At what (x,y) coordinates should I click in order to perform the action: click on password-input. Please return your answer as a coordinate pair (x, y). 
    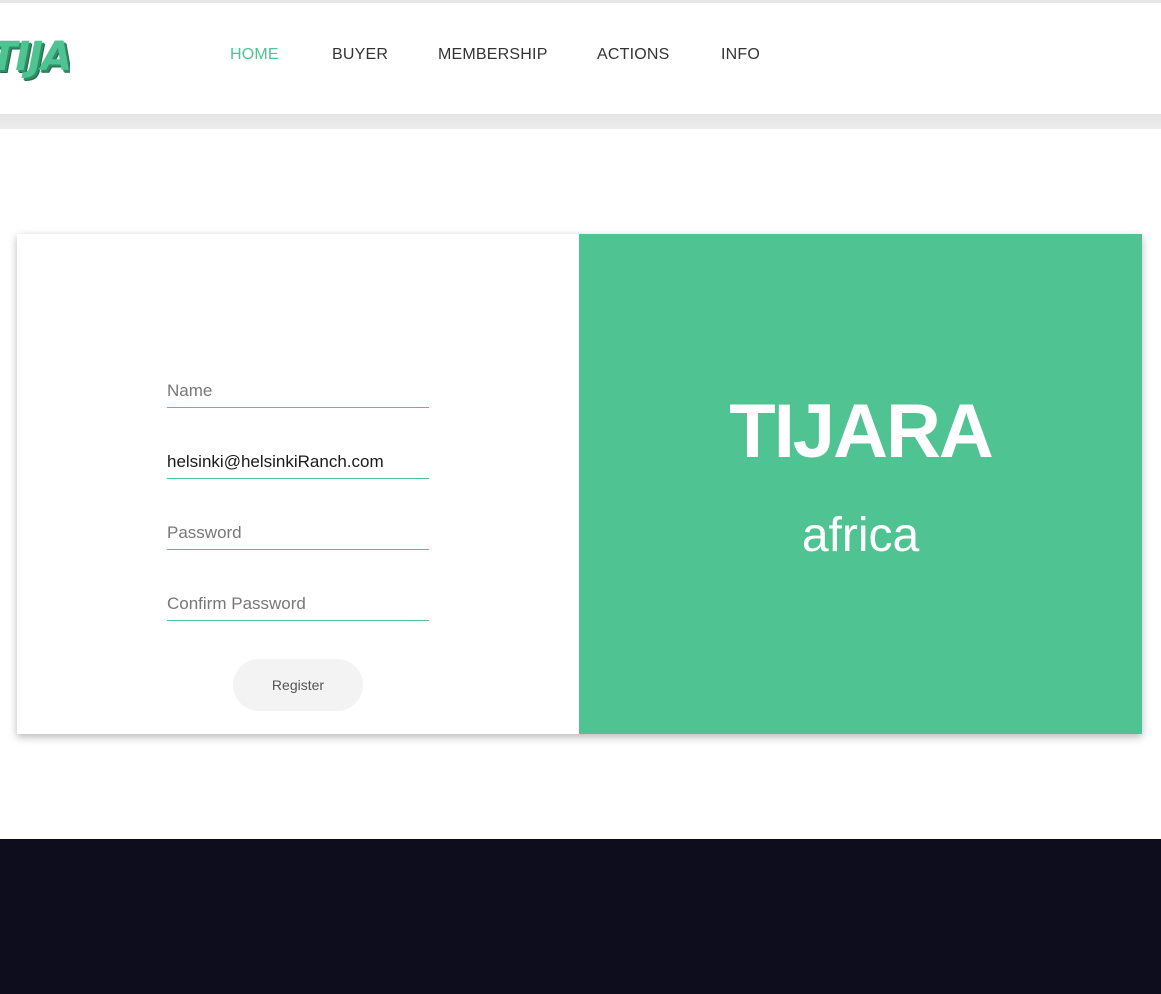
    Looking at the image, I should click on (298, 533).